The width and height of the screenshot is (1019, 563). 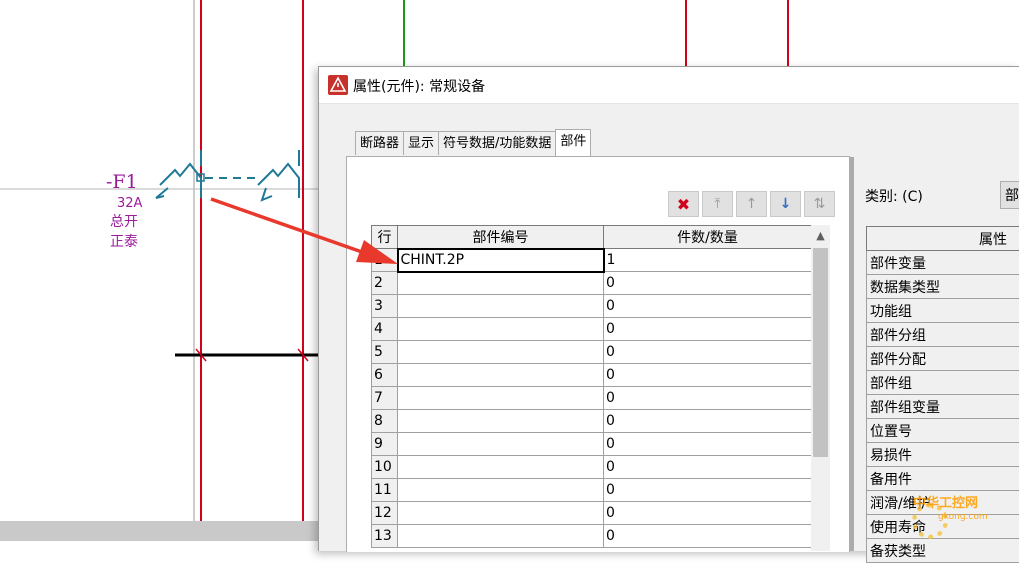 What do you see at coordinates (379, 143) in the screenshot?
I see `tab-circuit-breaker: 断路器` at bounding box center [379, 143].